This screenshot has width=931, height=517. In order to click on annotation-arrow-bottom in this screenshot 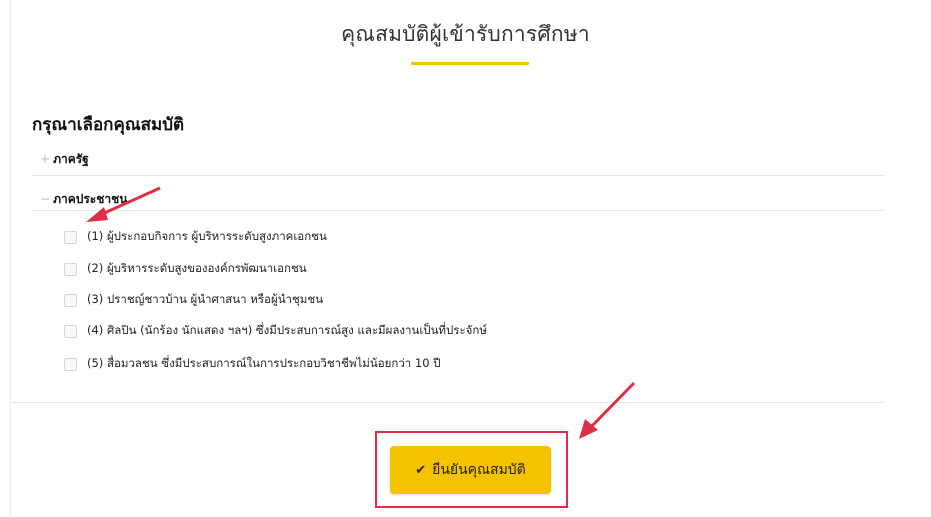, I will do `click(607, 410)`.